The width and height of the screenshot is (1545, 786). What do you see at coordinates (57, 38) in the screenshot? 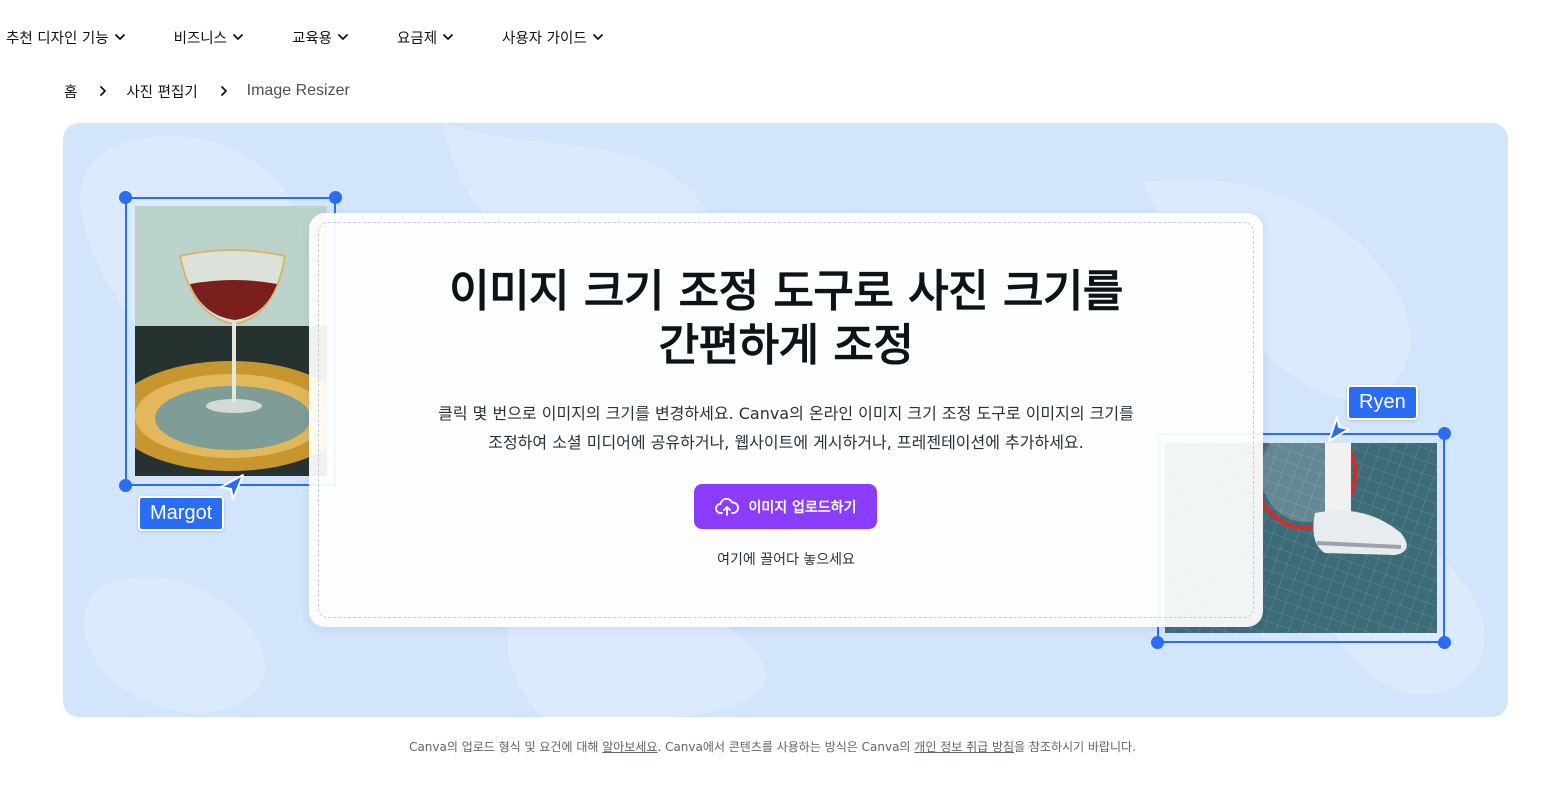
I see `nav-item-label: 추천 디자인 기능` at bounding box center [57, 38].